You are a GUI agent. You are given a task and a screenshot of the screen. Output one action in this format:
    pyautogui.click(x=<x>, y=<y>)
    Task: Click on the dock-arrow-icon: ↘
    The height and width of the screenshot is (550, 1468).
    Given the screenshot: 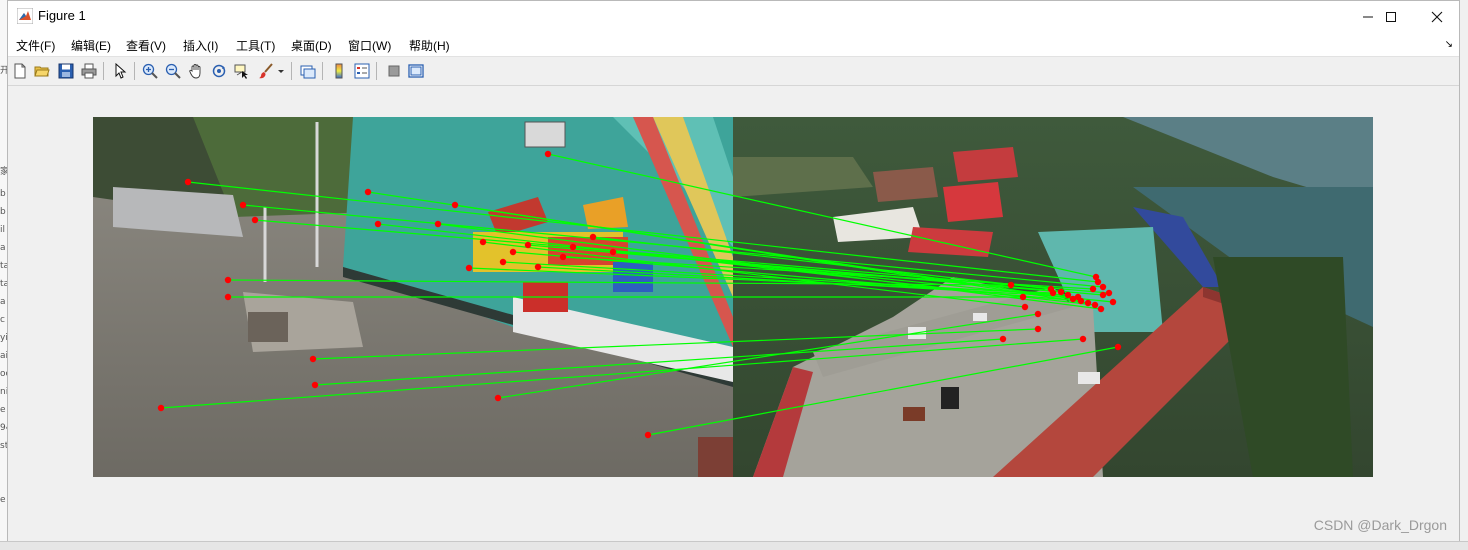 What is the action you would take?
    pyautogui.click(x=1449, y=44)
    